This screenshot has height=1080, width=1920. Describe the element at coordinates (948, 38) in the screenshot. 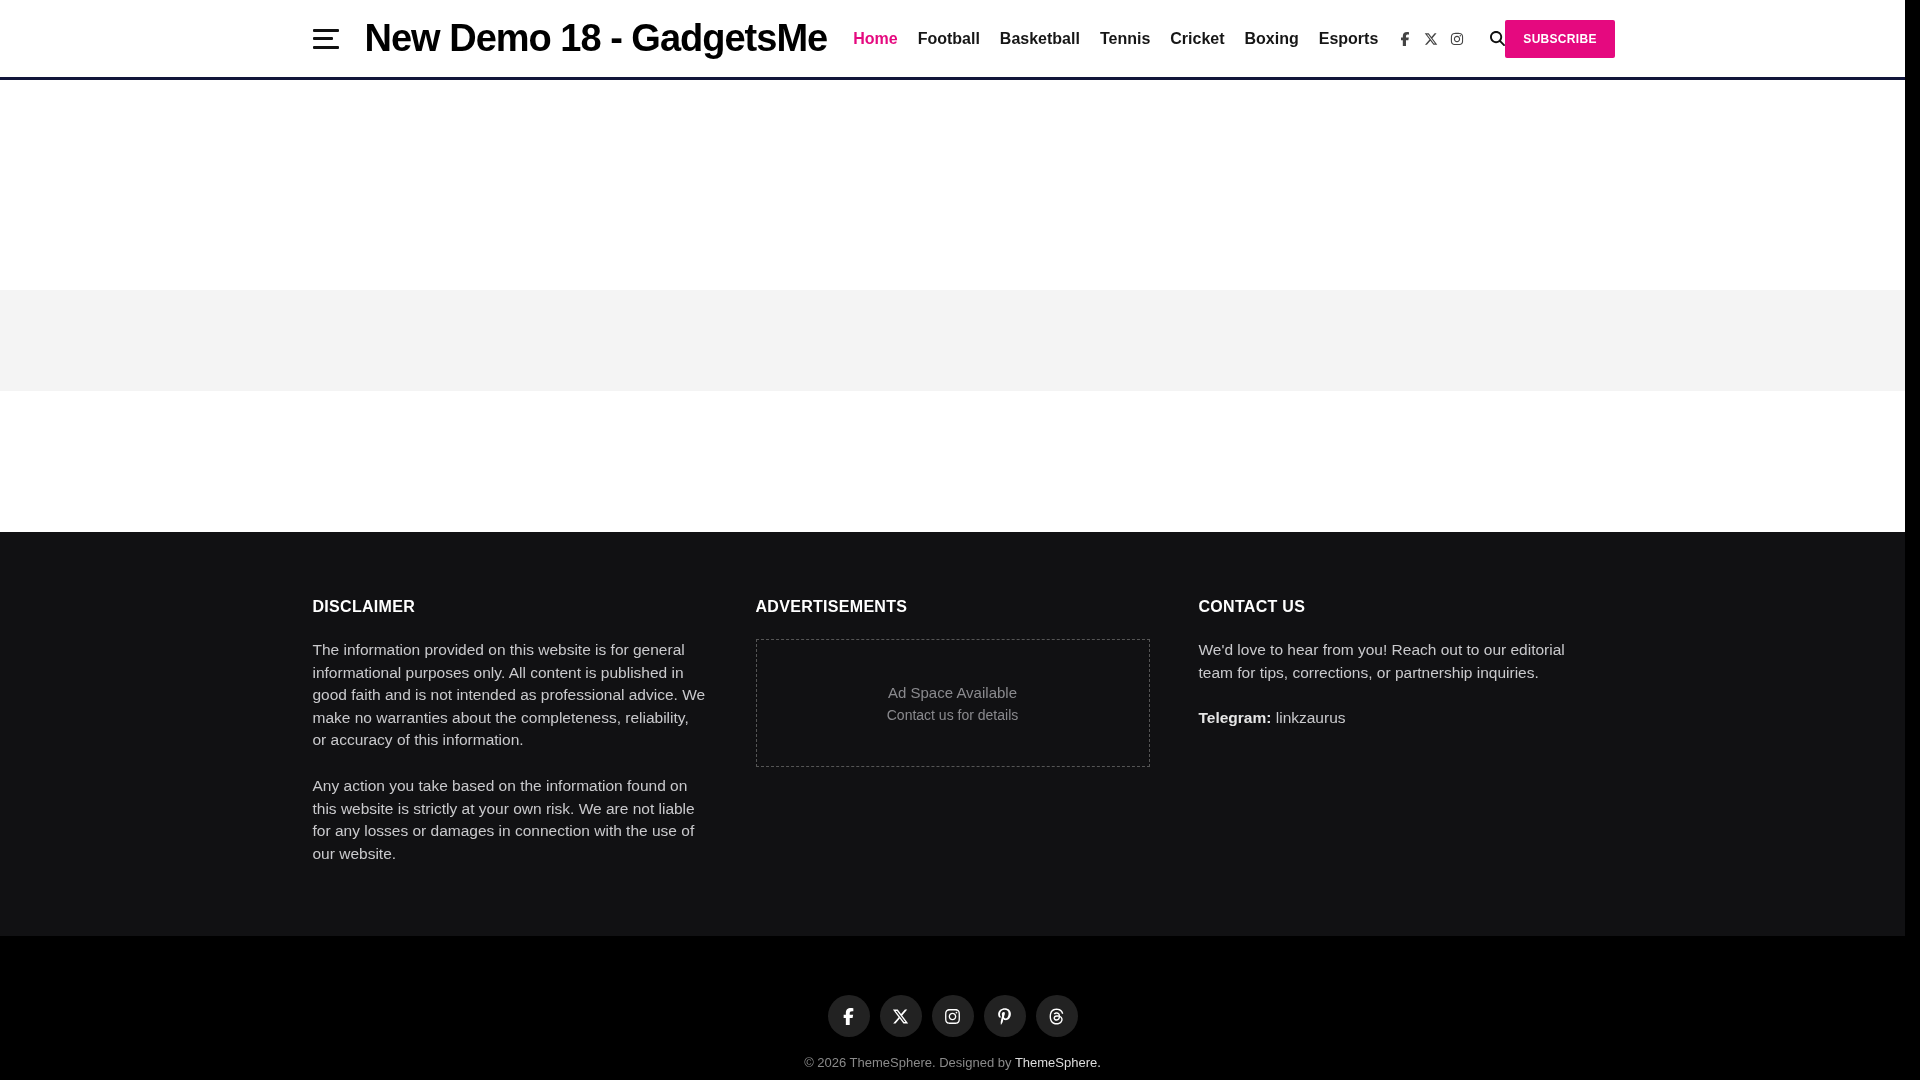

I see `nav-link: Football` at that location.